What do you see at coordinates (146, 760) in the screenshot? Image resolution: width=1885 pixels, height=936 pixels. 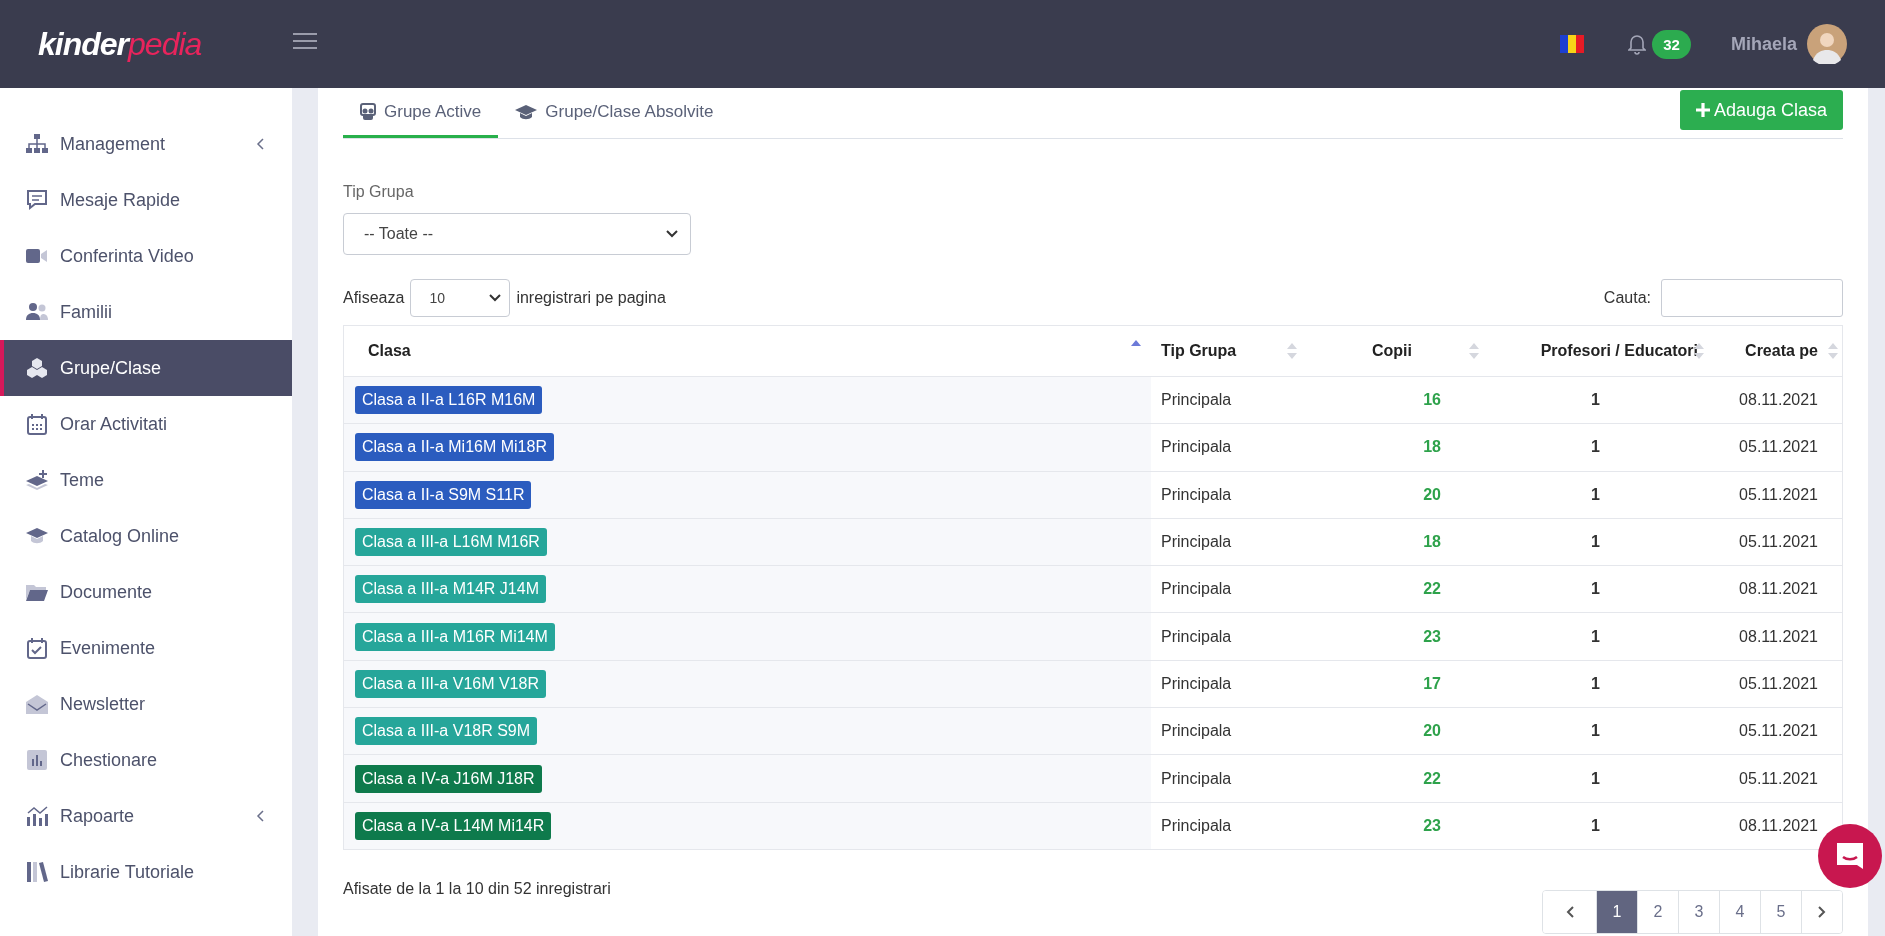 I see `sidebar-item: Chestionare` at bounding box center [146, 760].